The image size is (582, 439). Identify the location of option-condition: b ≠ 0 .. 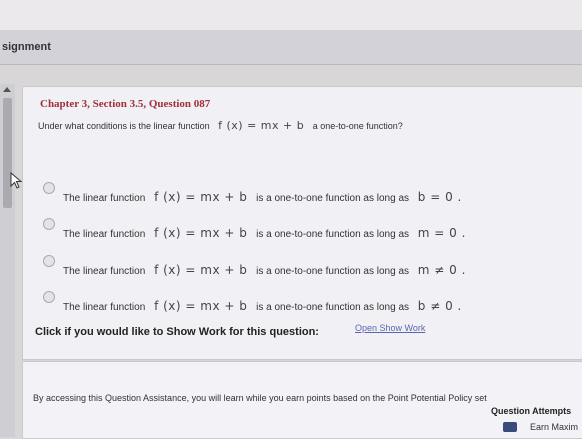
(439, 306).